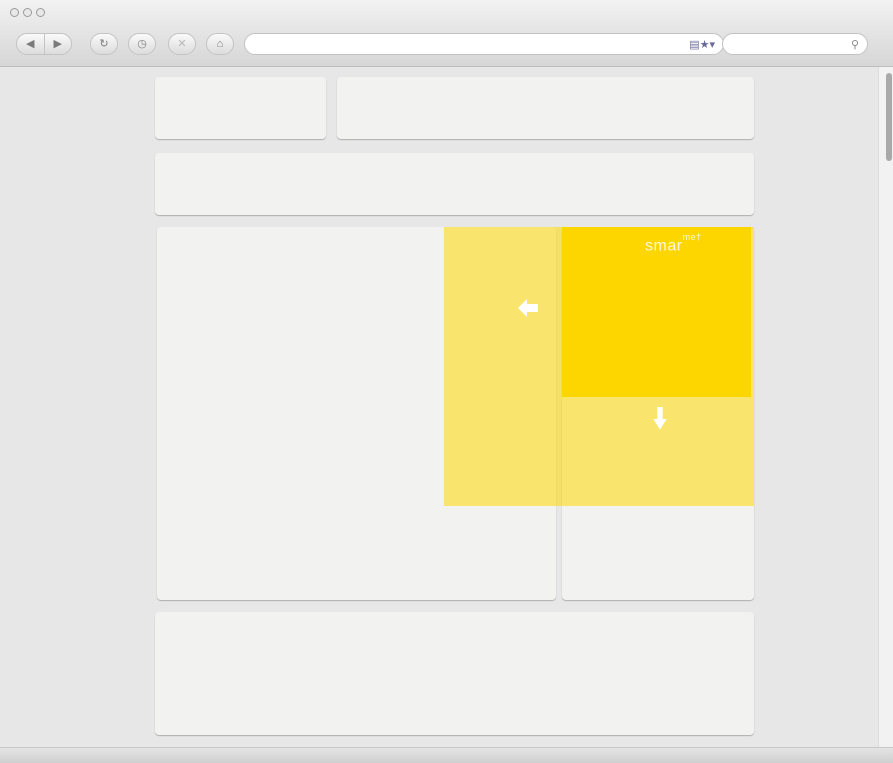 Image resolution: width=893 pixels, height=763 pixels. I want to click on reload-icon: ↻, so click(104, 43).